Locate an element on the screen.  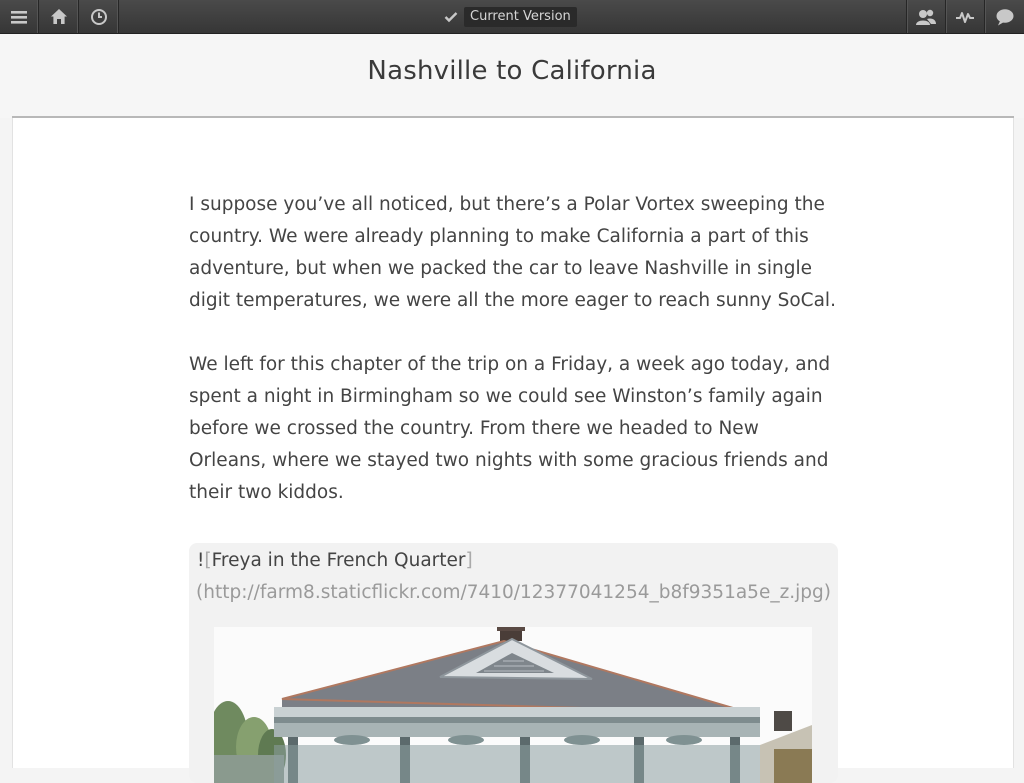
chat-icon is located at coordinates (1004, 16).